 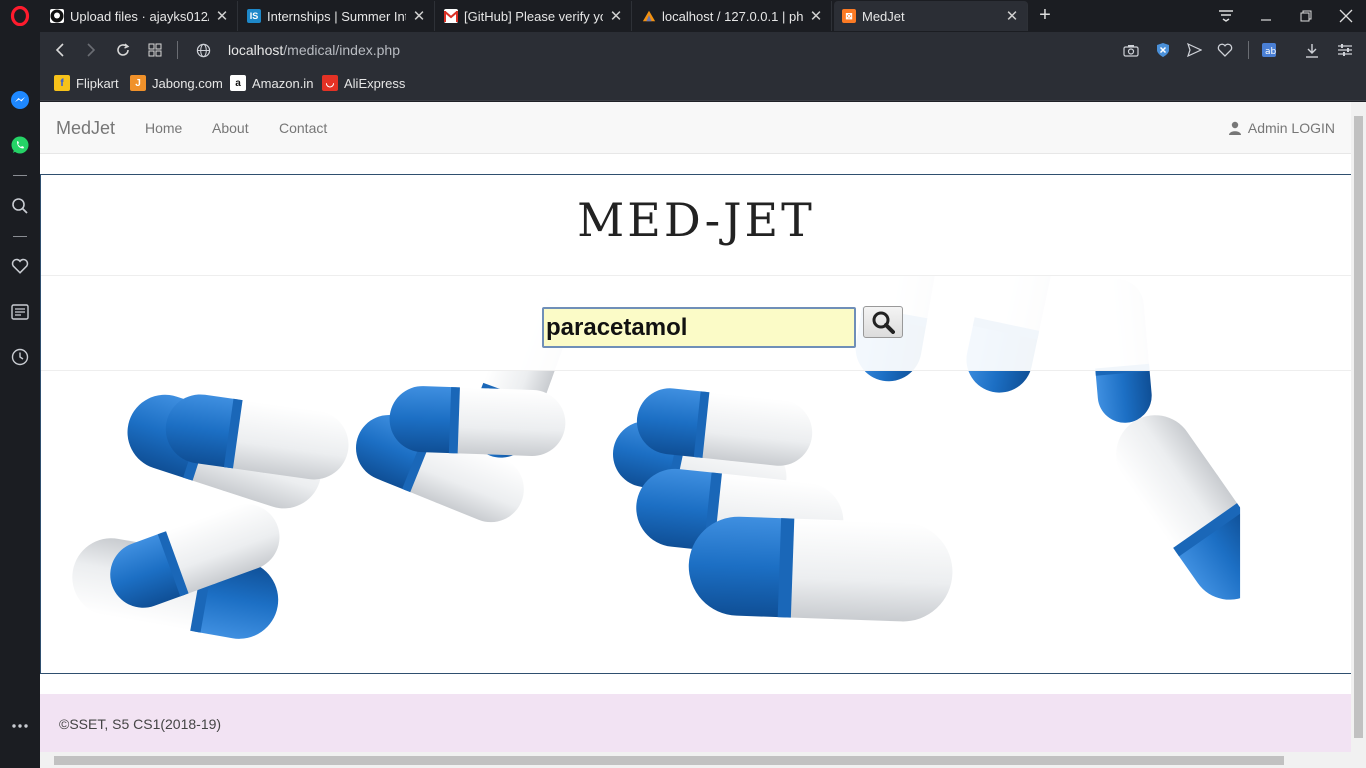 I want to click on tab-github-upload: Upload files · ajayks012/Me ✕, so click(x=140, y=16).